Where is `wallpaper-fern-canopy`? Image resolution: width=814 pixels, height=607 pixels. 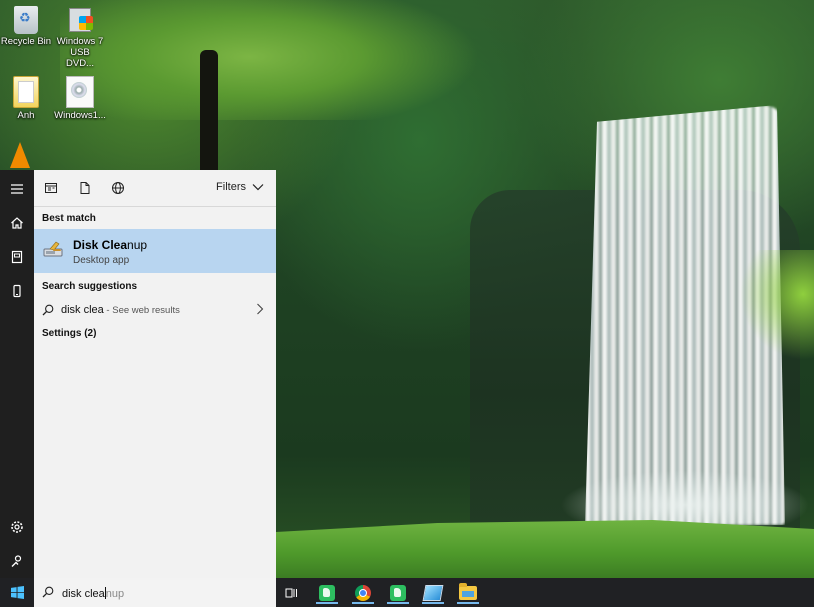 wallpaper-fern-canopy is located at coordinates (270, 60).